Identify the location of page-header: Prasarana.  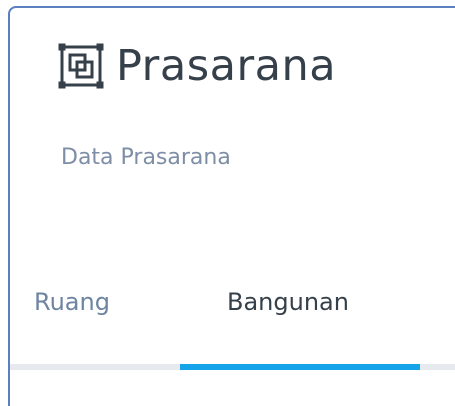
(197, 66).